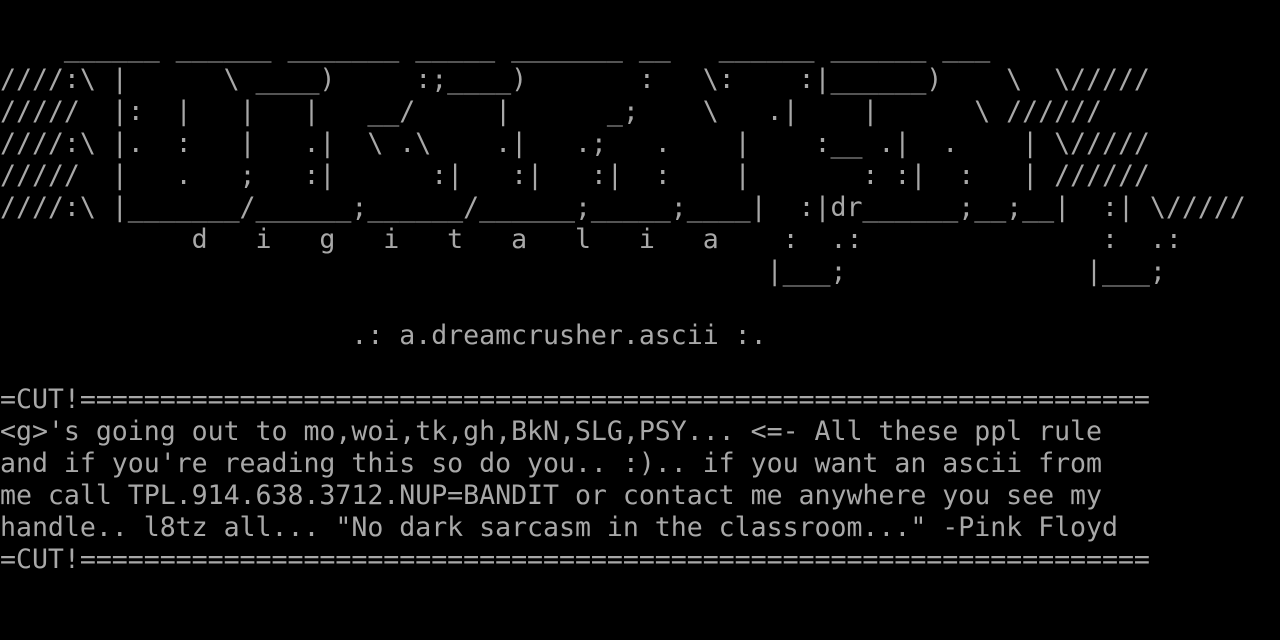 The width and height of the screenshot is (1280, 640). I want to click on ascii-credit-line: .: a.dreamcrusher.ascii :., so click(383, 335).